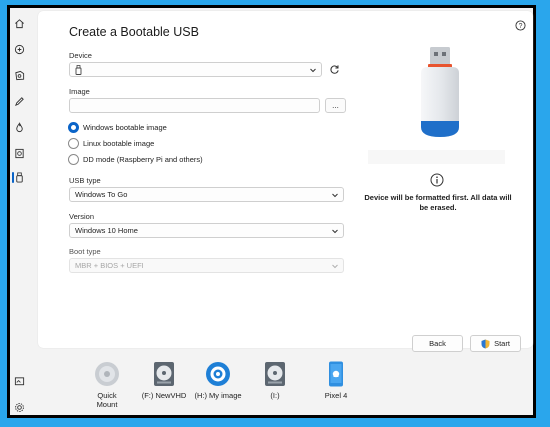 Image resolution: width=550 pixels, height=427 pixels. I want to click on boot-type-label: Boot type, so click(85, 251).